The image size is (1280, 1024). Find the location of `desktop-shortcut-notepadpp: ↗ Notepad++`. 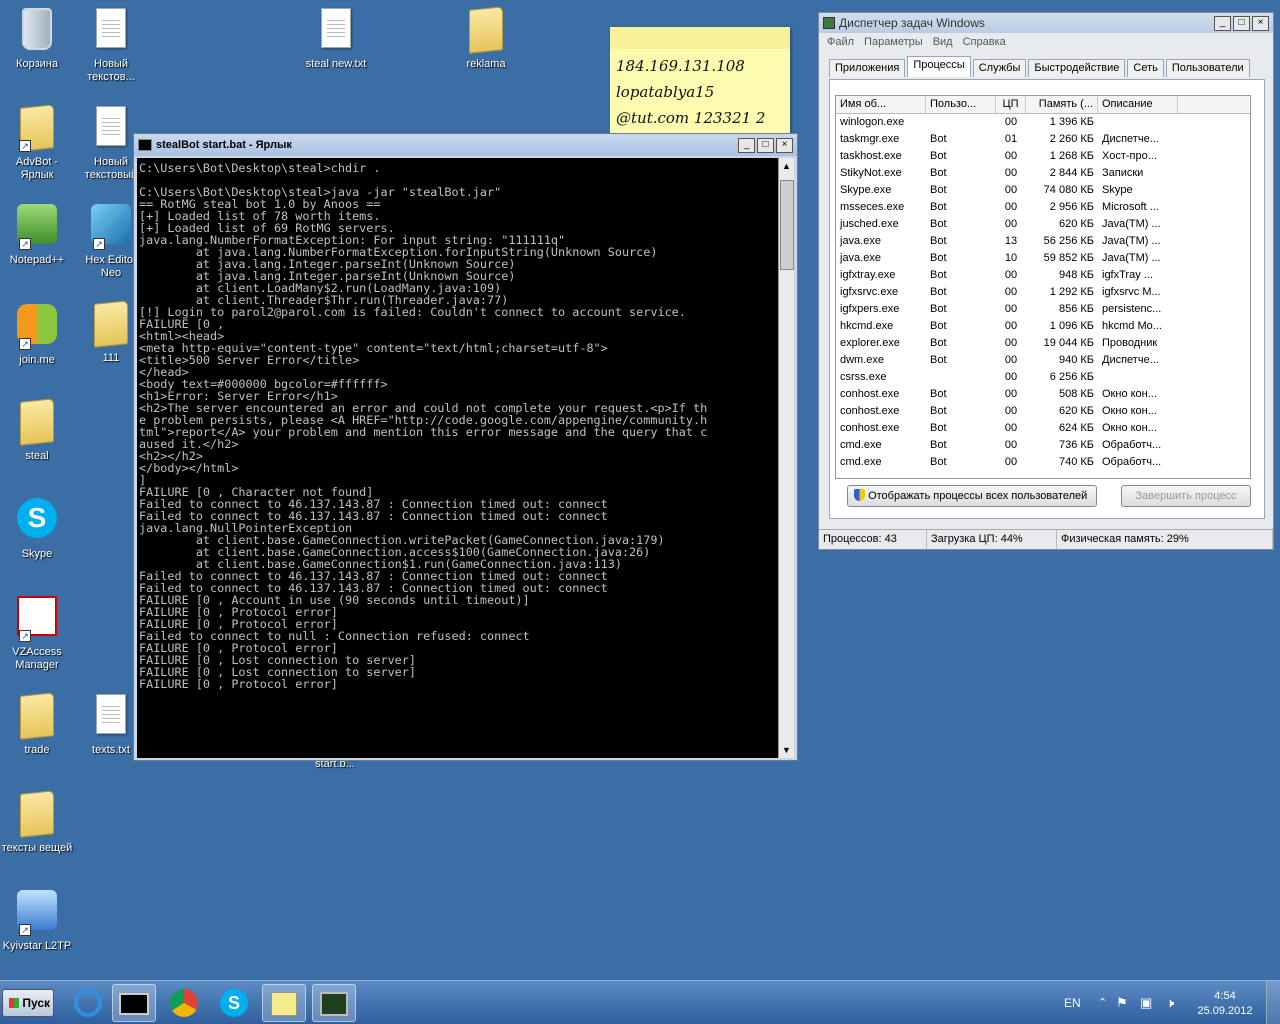

desktop-shortcut-notepadpp: ↗ Notepad++ is located at coordinates (37, 235).